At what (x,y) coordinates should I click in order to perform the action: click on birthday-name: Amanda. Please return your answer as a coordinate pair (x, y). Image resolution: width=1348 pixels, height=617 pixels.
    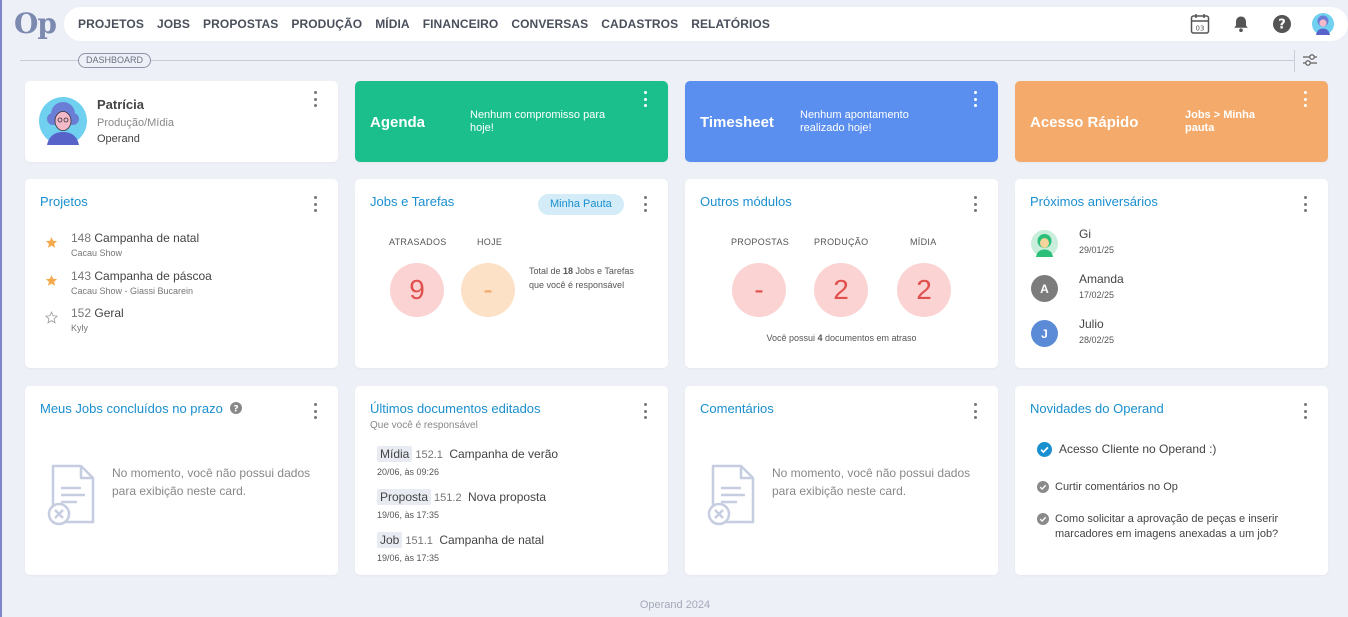
    Looking at the image, I should click on (1101, 279).